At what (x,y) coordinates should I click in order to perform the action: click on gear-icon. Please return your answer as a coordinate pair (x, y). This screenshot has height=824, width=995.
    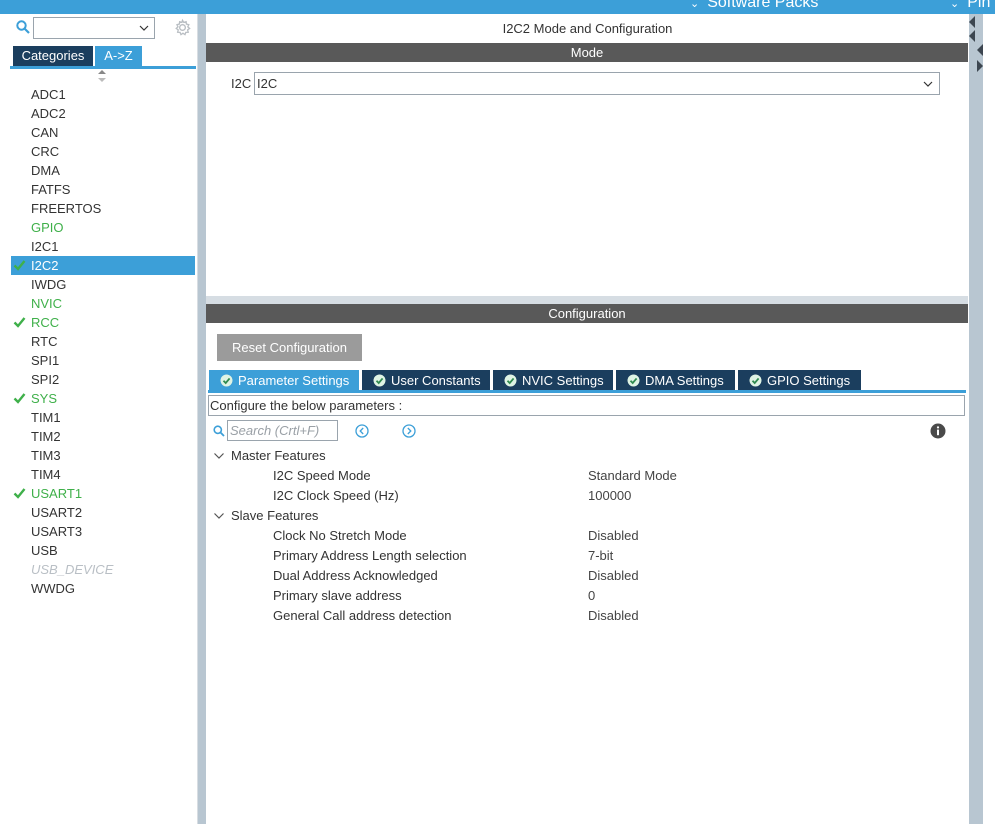
    Looking at the image, I should click on (182, 27).